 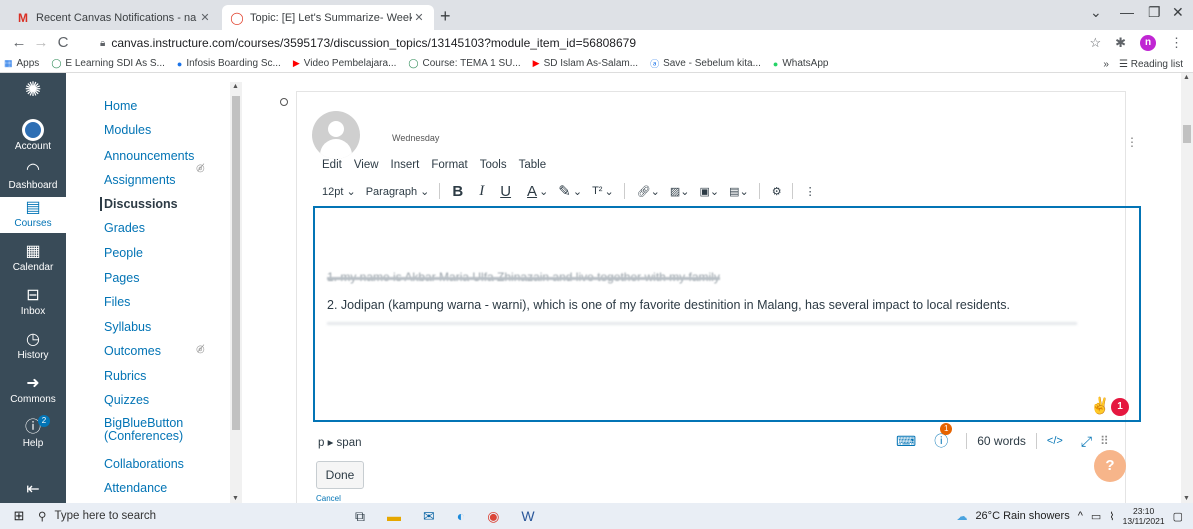 What do you see at coordinates (1095, 43) in the screenshot?
I see `star-icon: ☆` at bounding box center [1095, 43].